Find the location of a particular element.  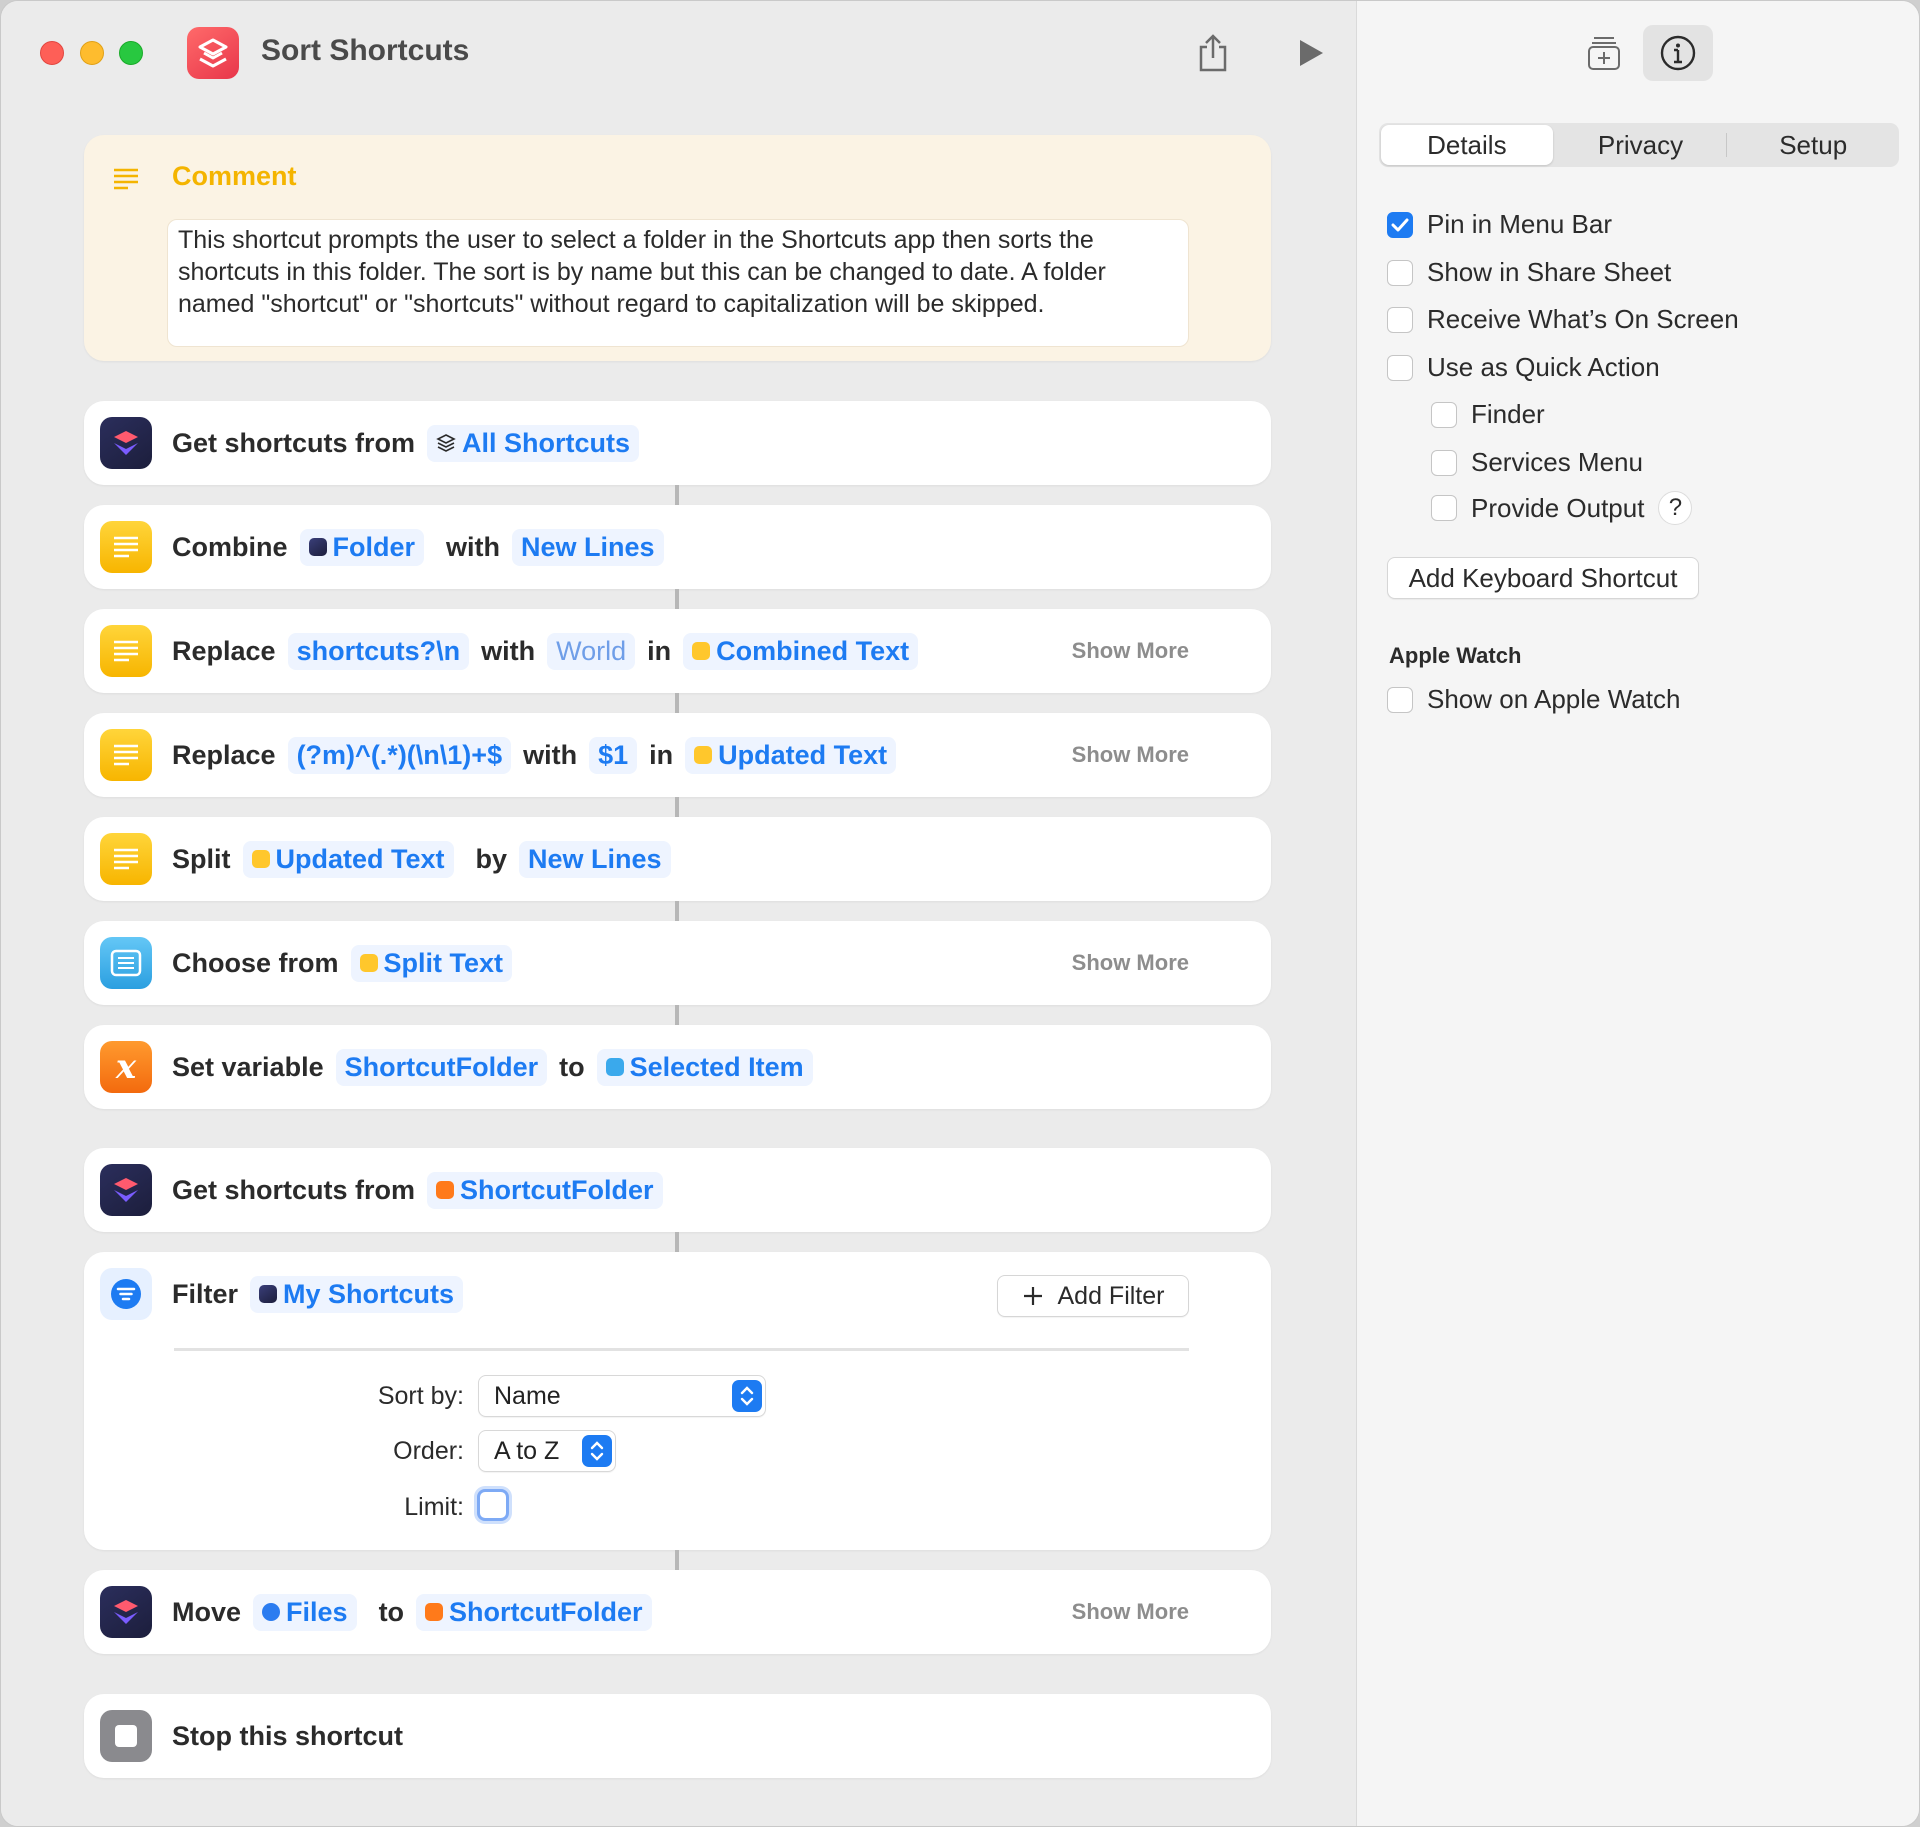

provide-output-checkbox is located at coordinates (1444, 508).